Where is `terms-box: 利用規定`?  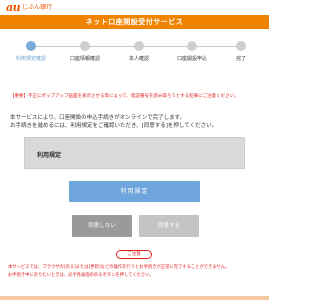 terms-box: 利用規定 is located at coordinates (134, 153).